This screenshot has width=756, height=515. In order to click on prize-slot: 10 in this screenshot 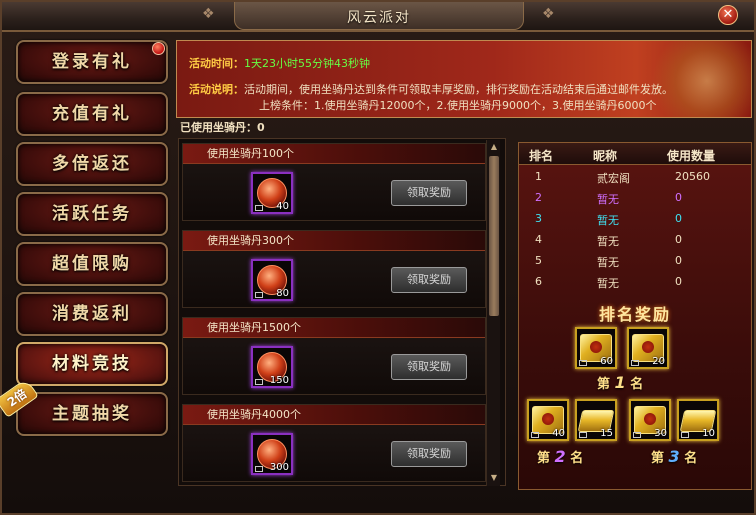, I will do `click(698, 420)`.